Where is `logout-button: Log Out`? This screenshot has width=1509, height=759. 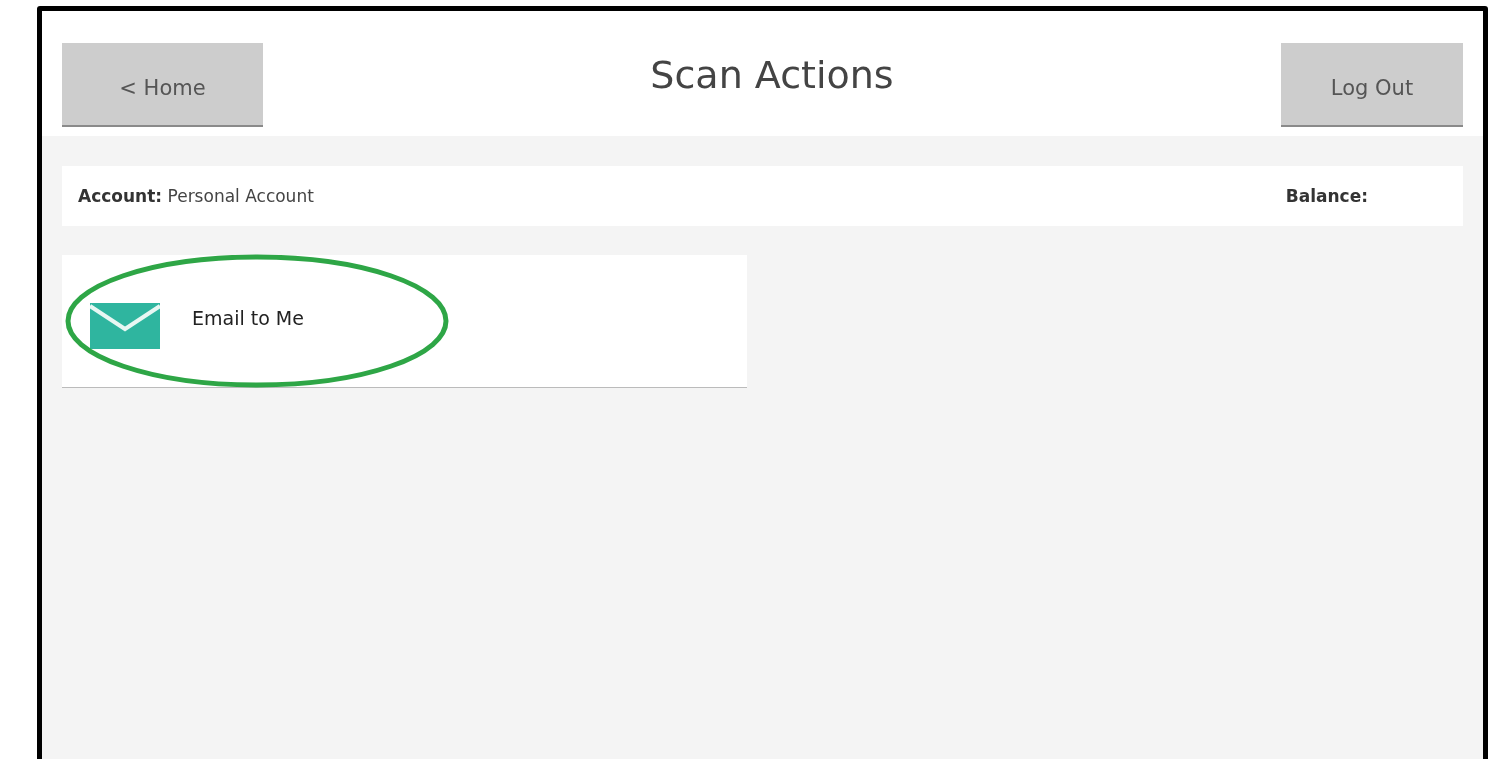
logout-button: Log Out is located at coordinates (1372, 85).